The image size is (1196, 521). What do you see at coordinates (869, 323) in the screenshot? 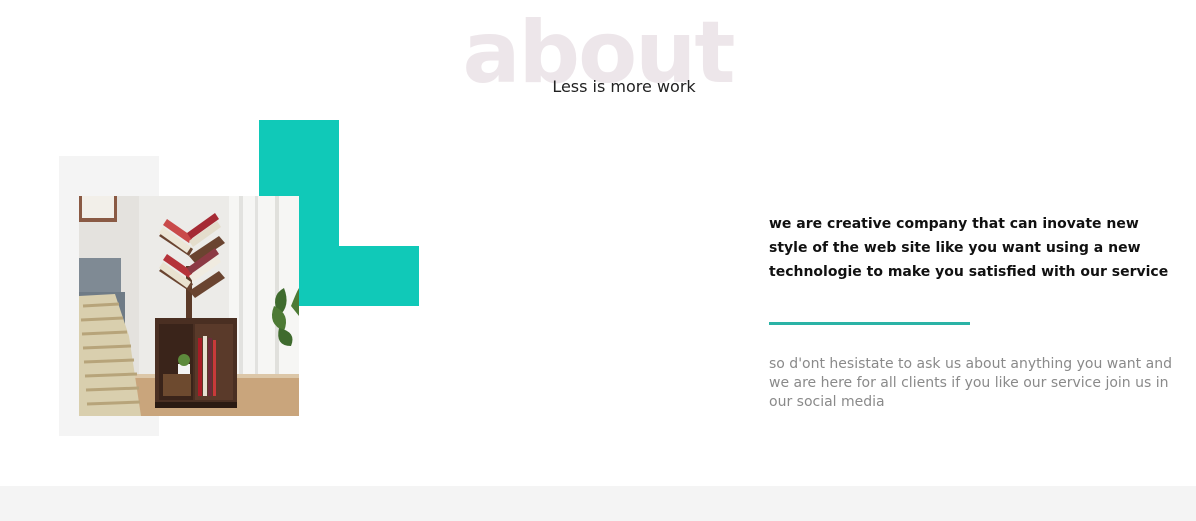
I see `teal-divider` at bounding box center [869, 323].